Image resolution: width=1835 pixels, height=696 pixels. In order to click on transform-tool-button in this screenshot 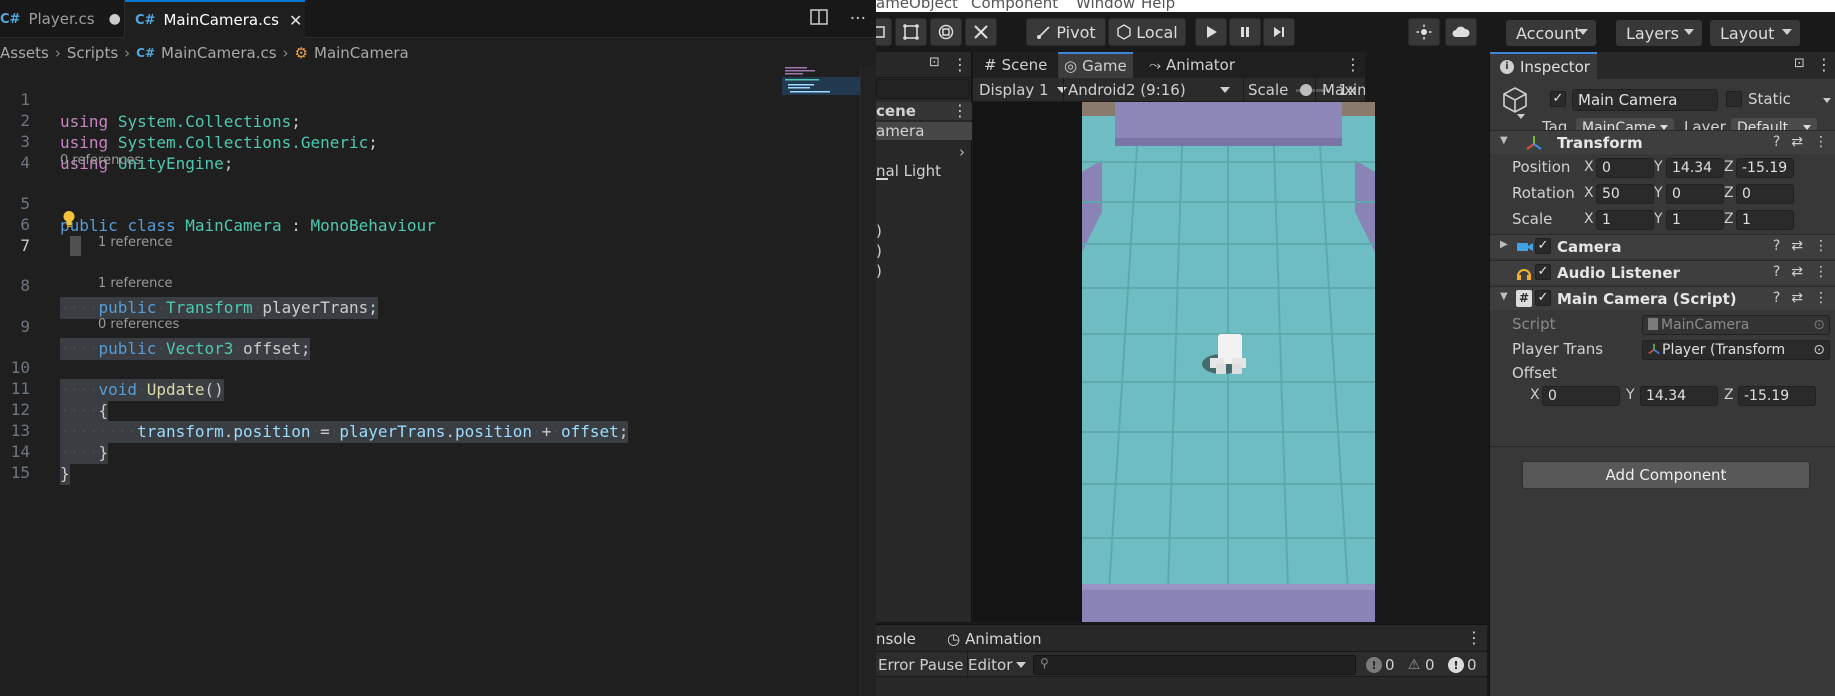, I will do `click(946, 32)`.